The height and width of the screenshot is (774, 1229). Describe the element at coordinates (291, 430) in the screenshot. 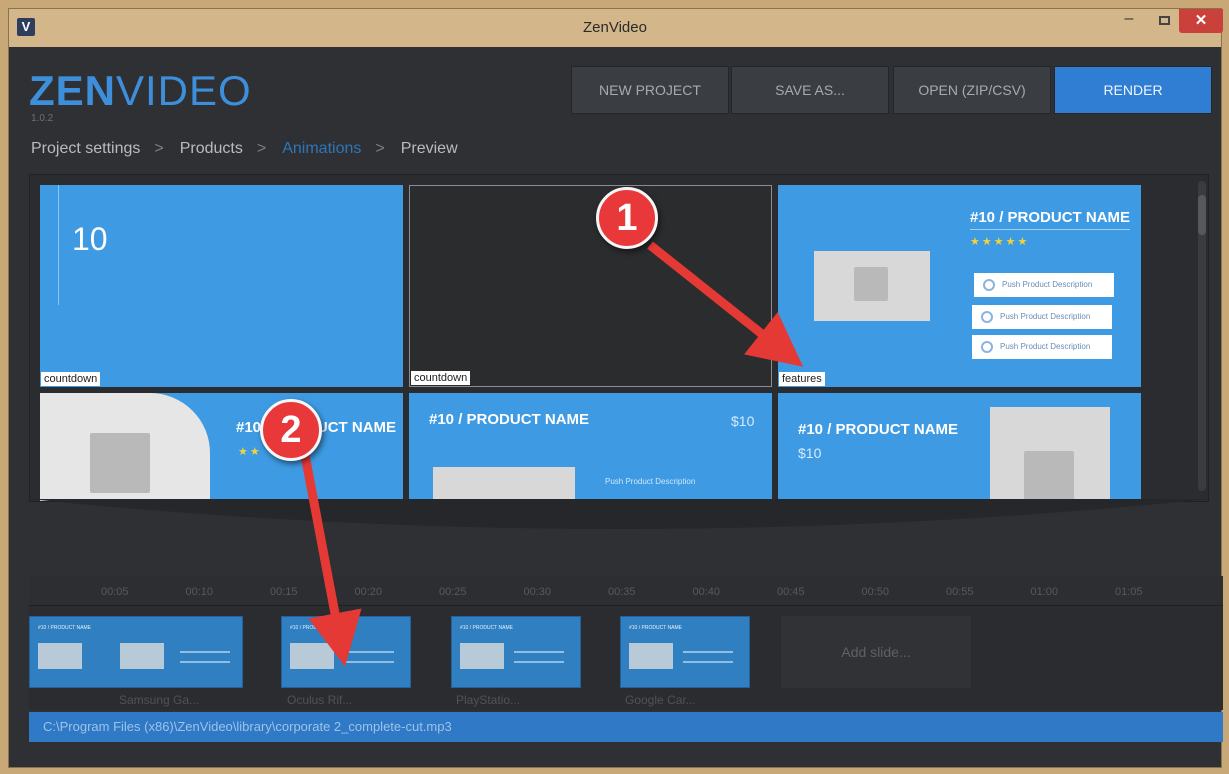

I see `annotation-marker-2: 2` at that location.